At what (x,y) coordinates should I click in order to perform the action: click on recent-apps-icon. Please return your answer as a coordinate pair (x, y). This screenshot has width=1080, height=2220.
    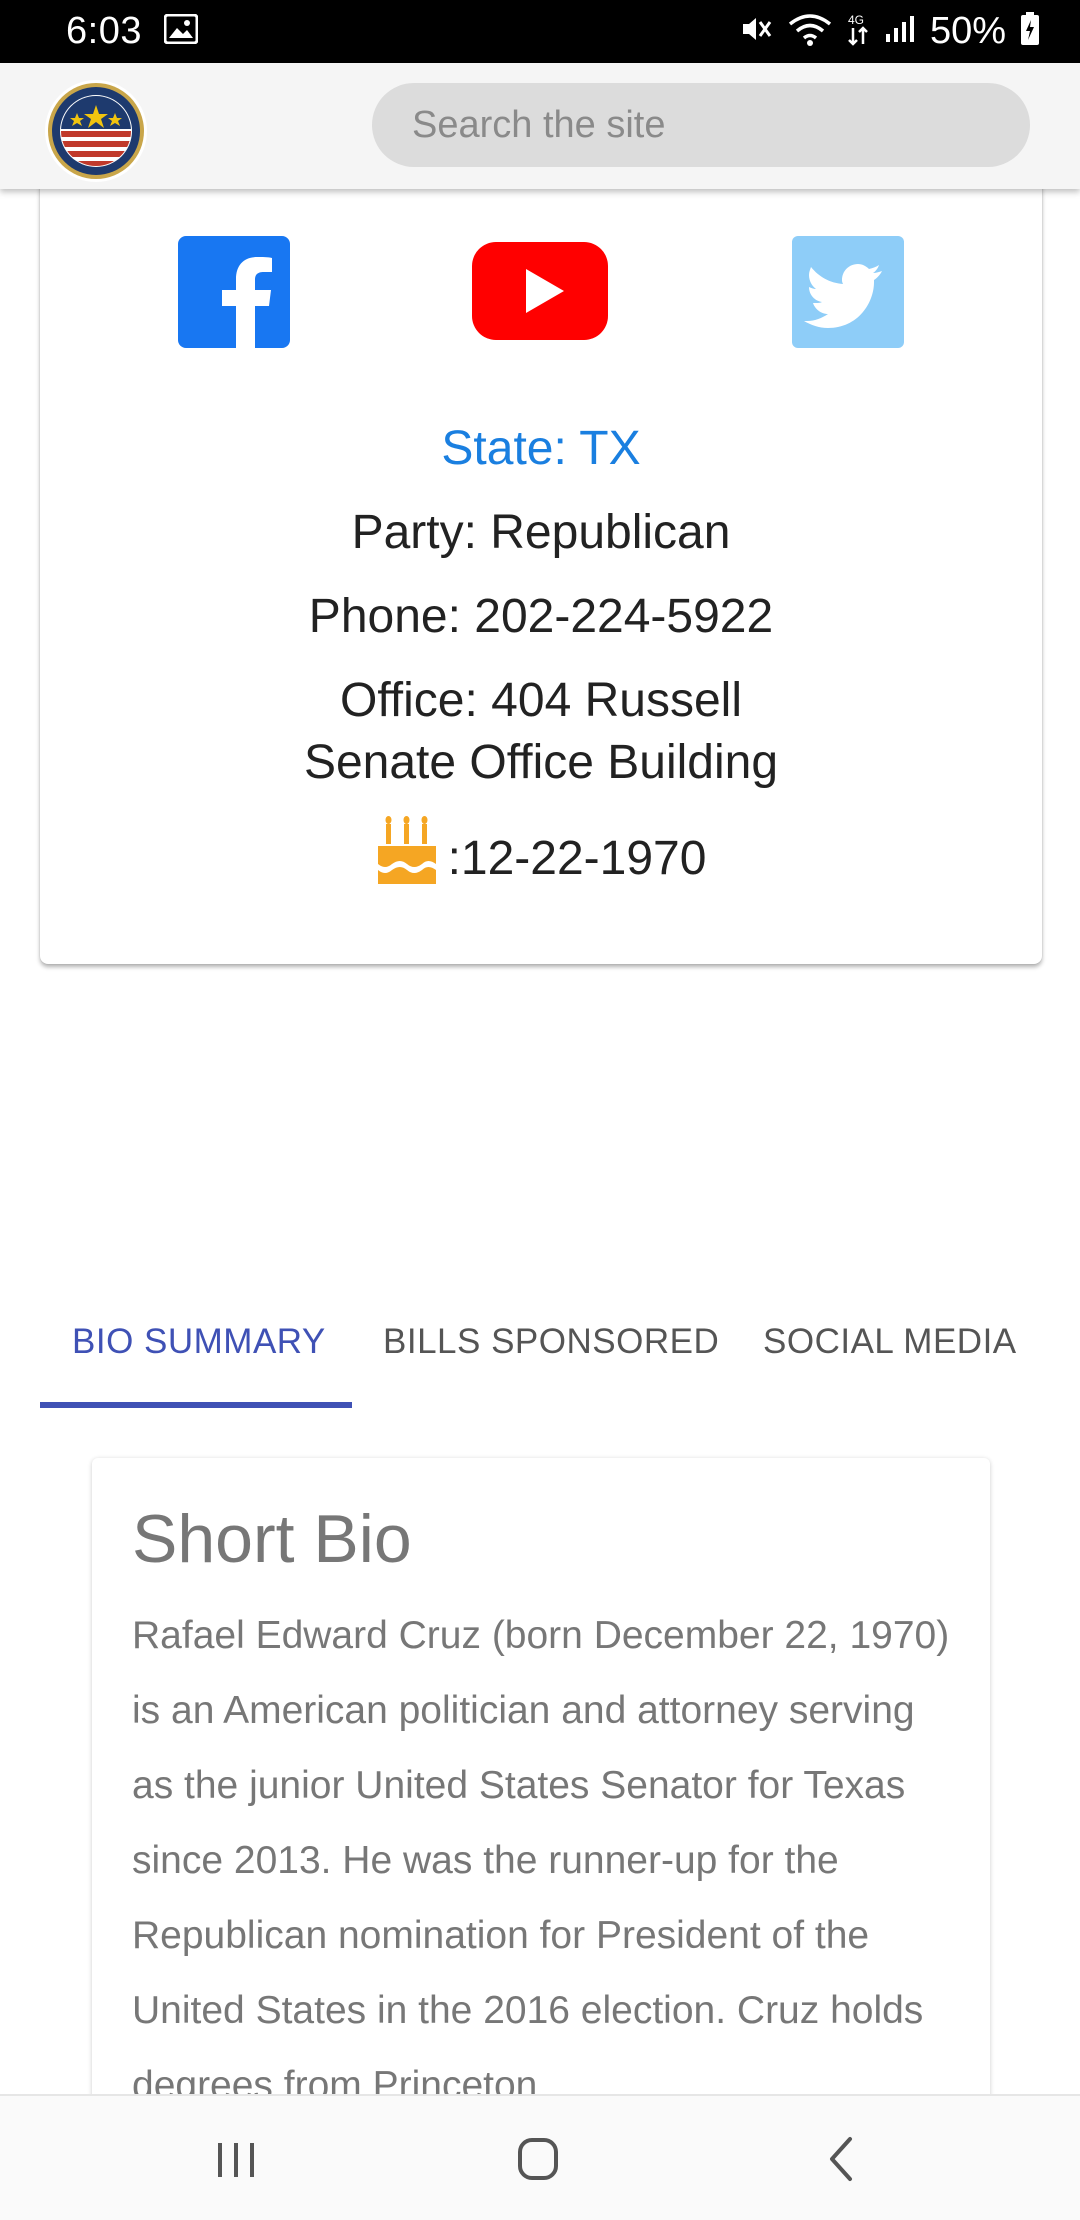
    Looking at the image, I should click on (236, 2159).